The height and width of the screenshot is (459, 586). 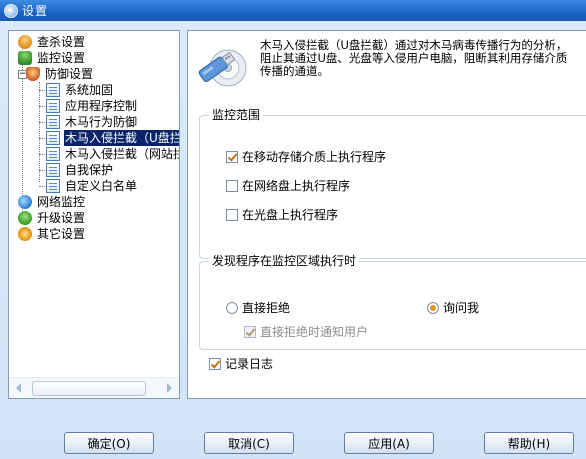 What do you see at coordinates (101, 106) in the screenshot?
I see `tree-item-label: 应用程序控制` at bounding box center [101, 106].